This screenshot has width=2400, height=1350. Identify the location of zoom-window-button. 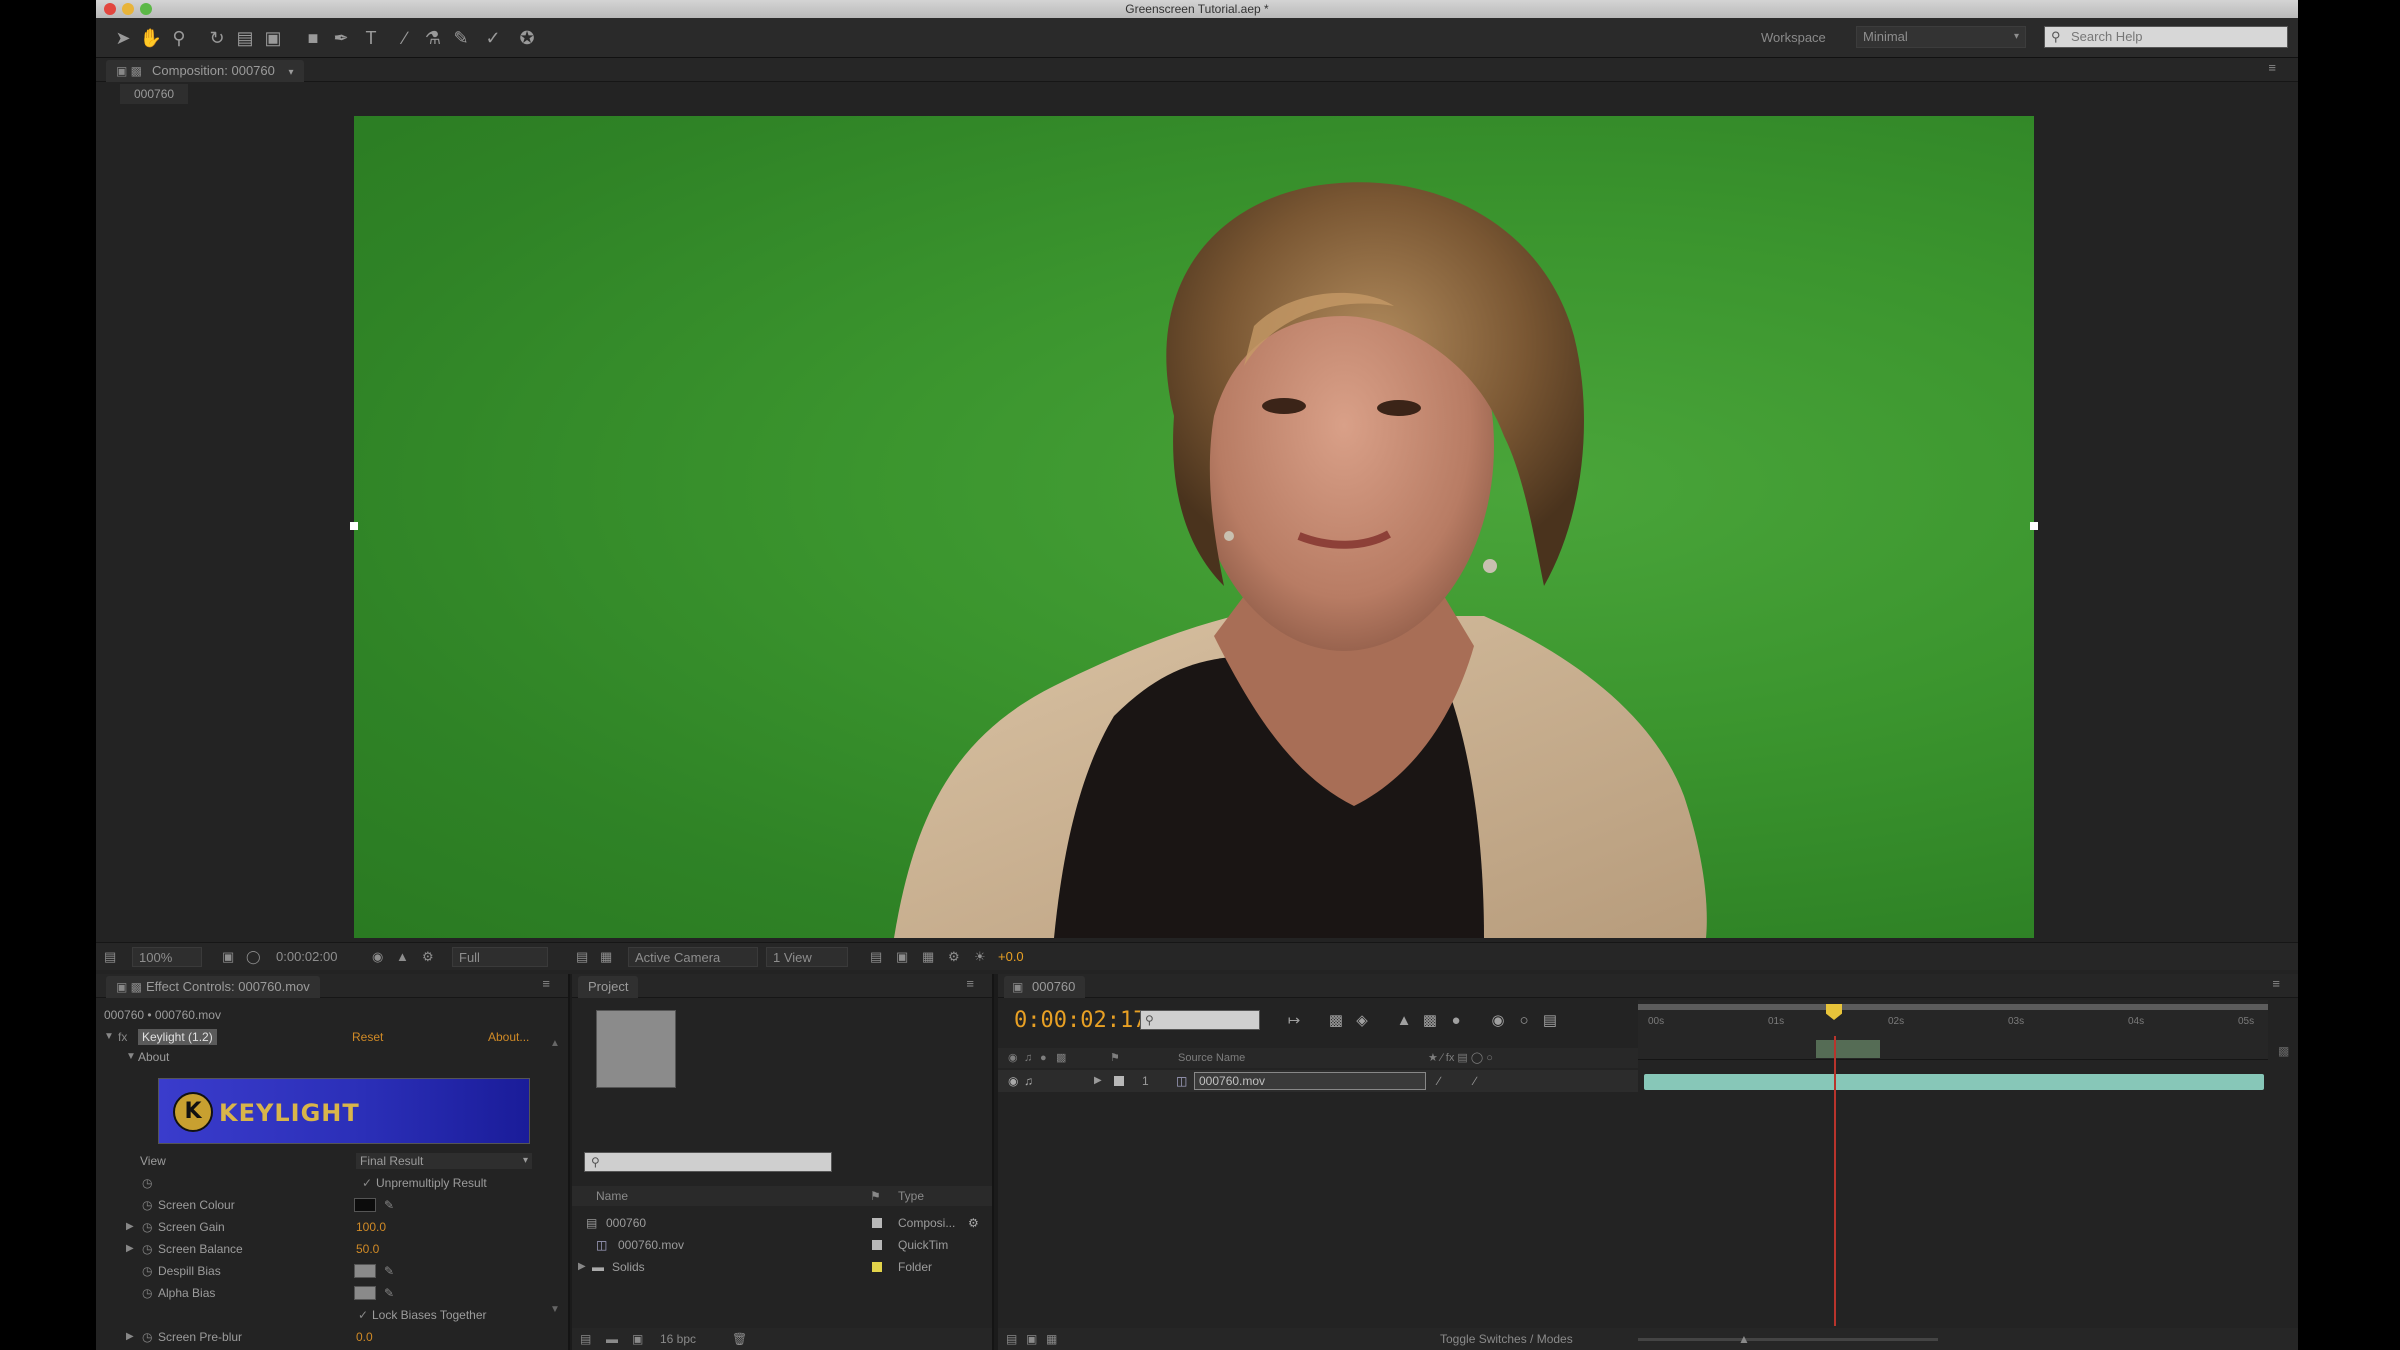
(146, 9).